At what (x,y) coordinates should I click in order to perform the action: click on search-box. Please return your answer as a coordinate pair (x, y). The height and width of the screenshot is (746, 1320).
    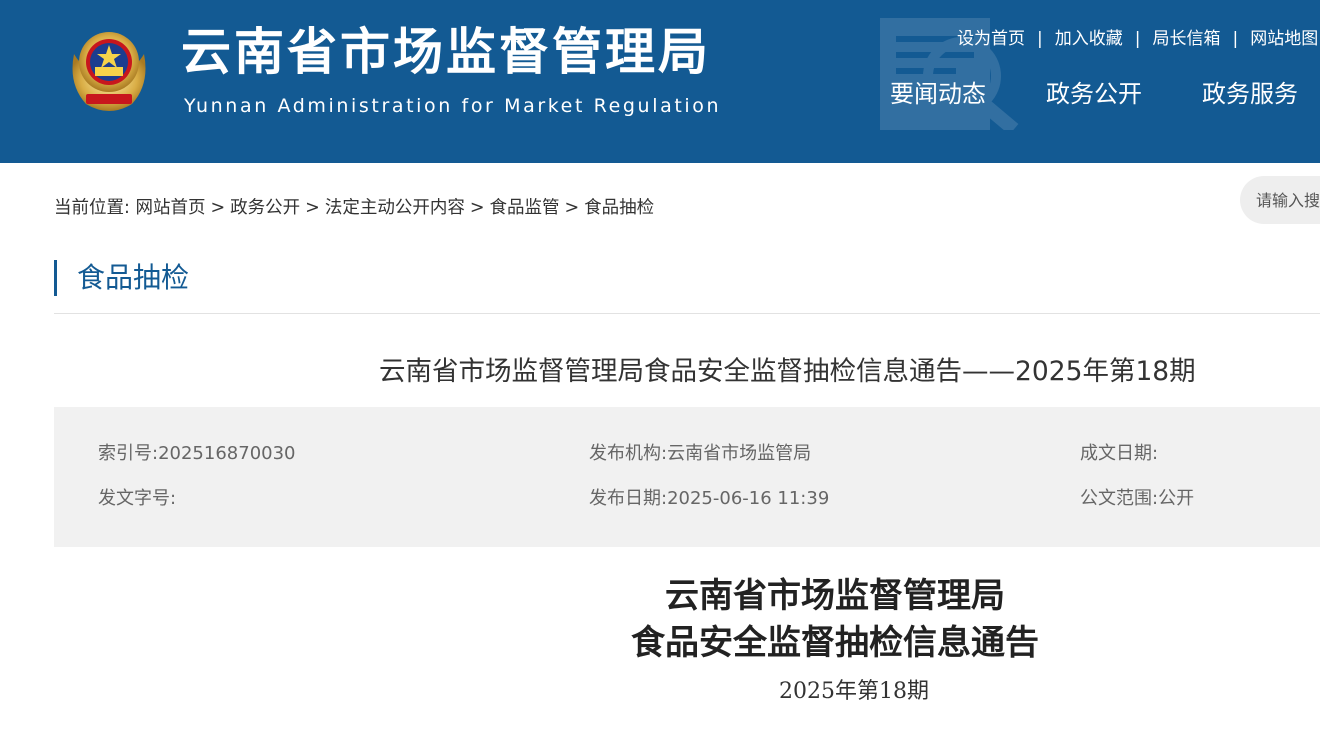
    Looking at the image, I should click on (1280, 200).